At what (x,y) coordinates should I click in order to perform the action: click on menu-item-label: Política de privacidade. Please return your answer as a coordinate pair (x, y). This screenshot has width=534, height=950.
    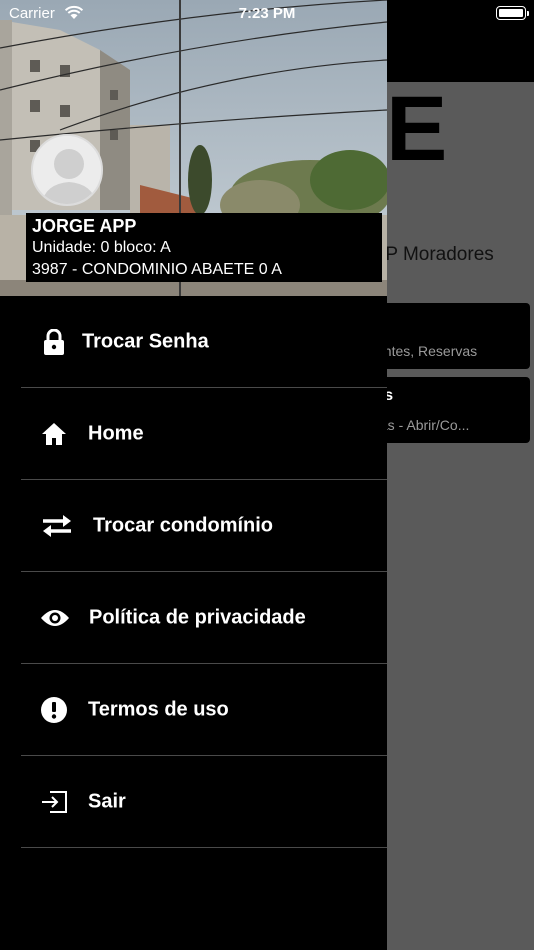
    Looking at the image, I should click on (197, 617).